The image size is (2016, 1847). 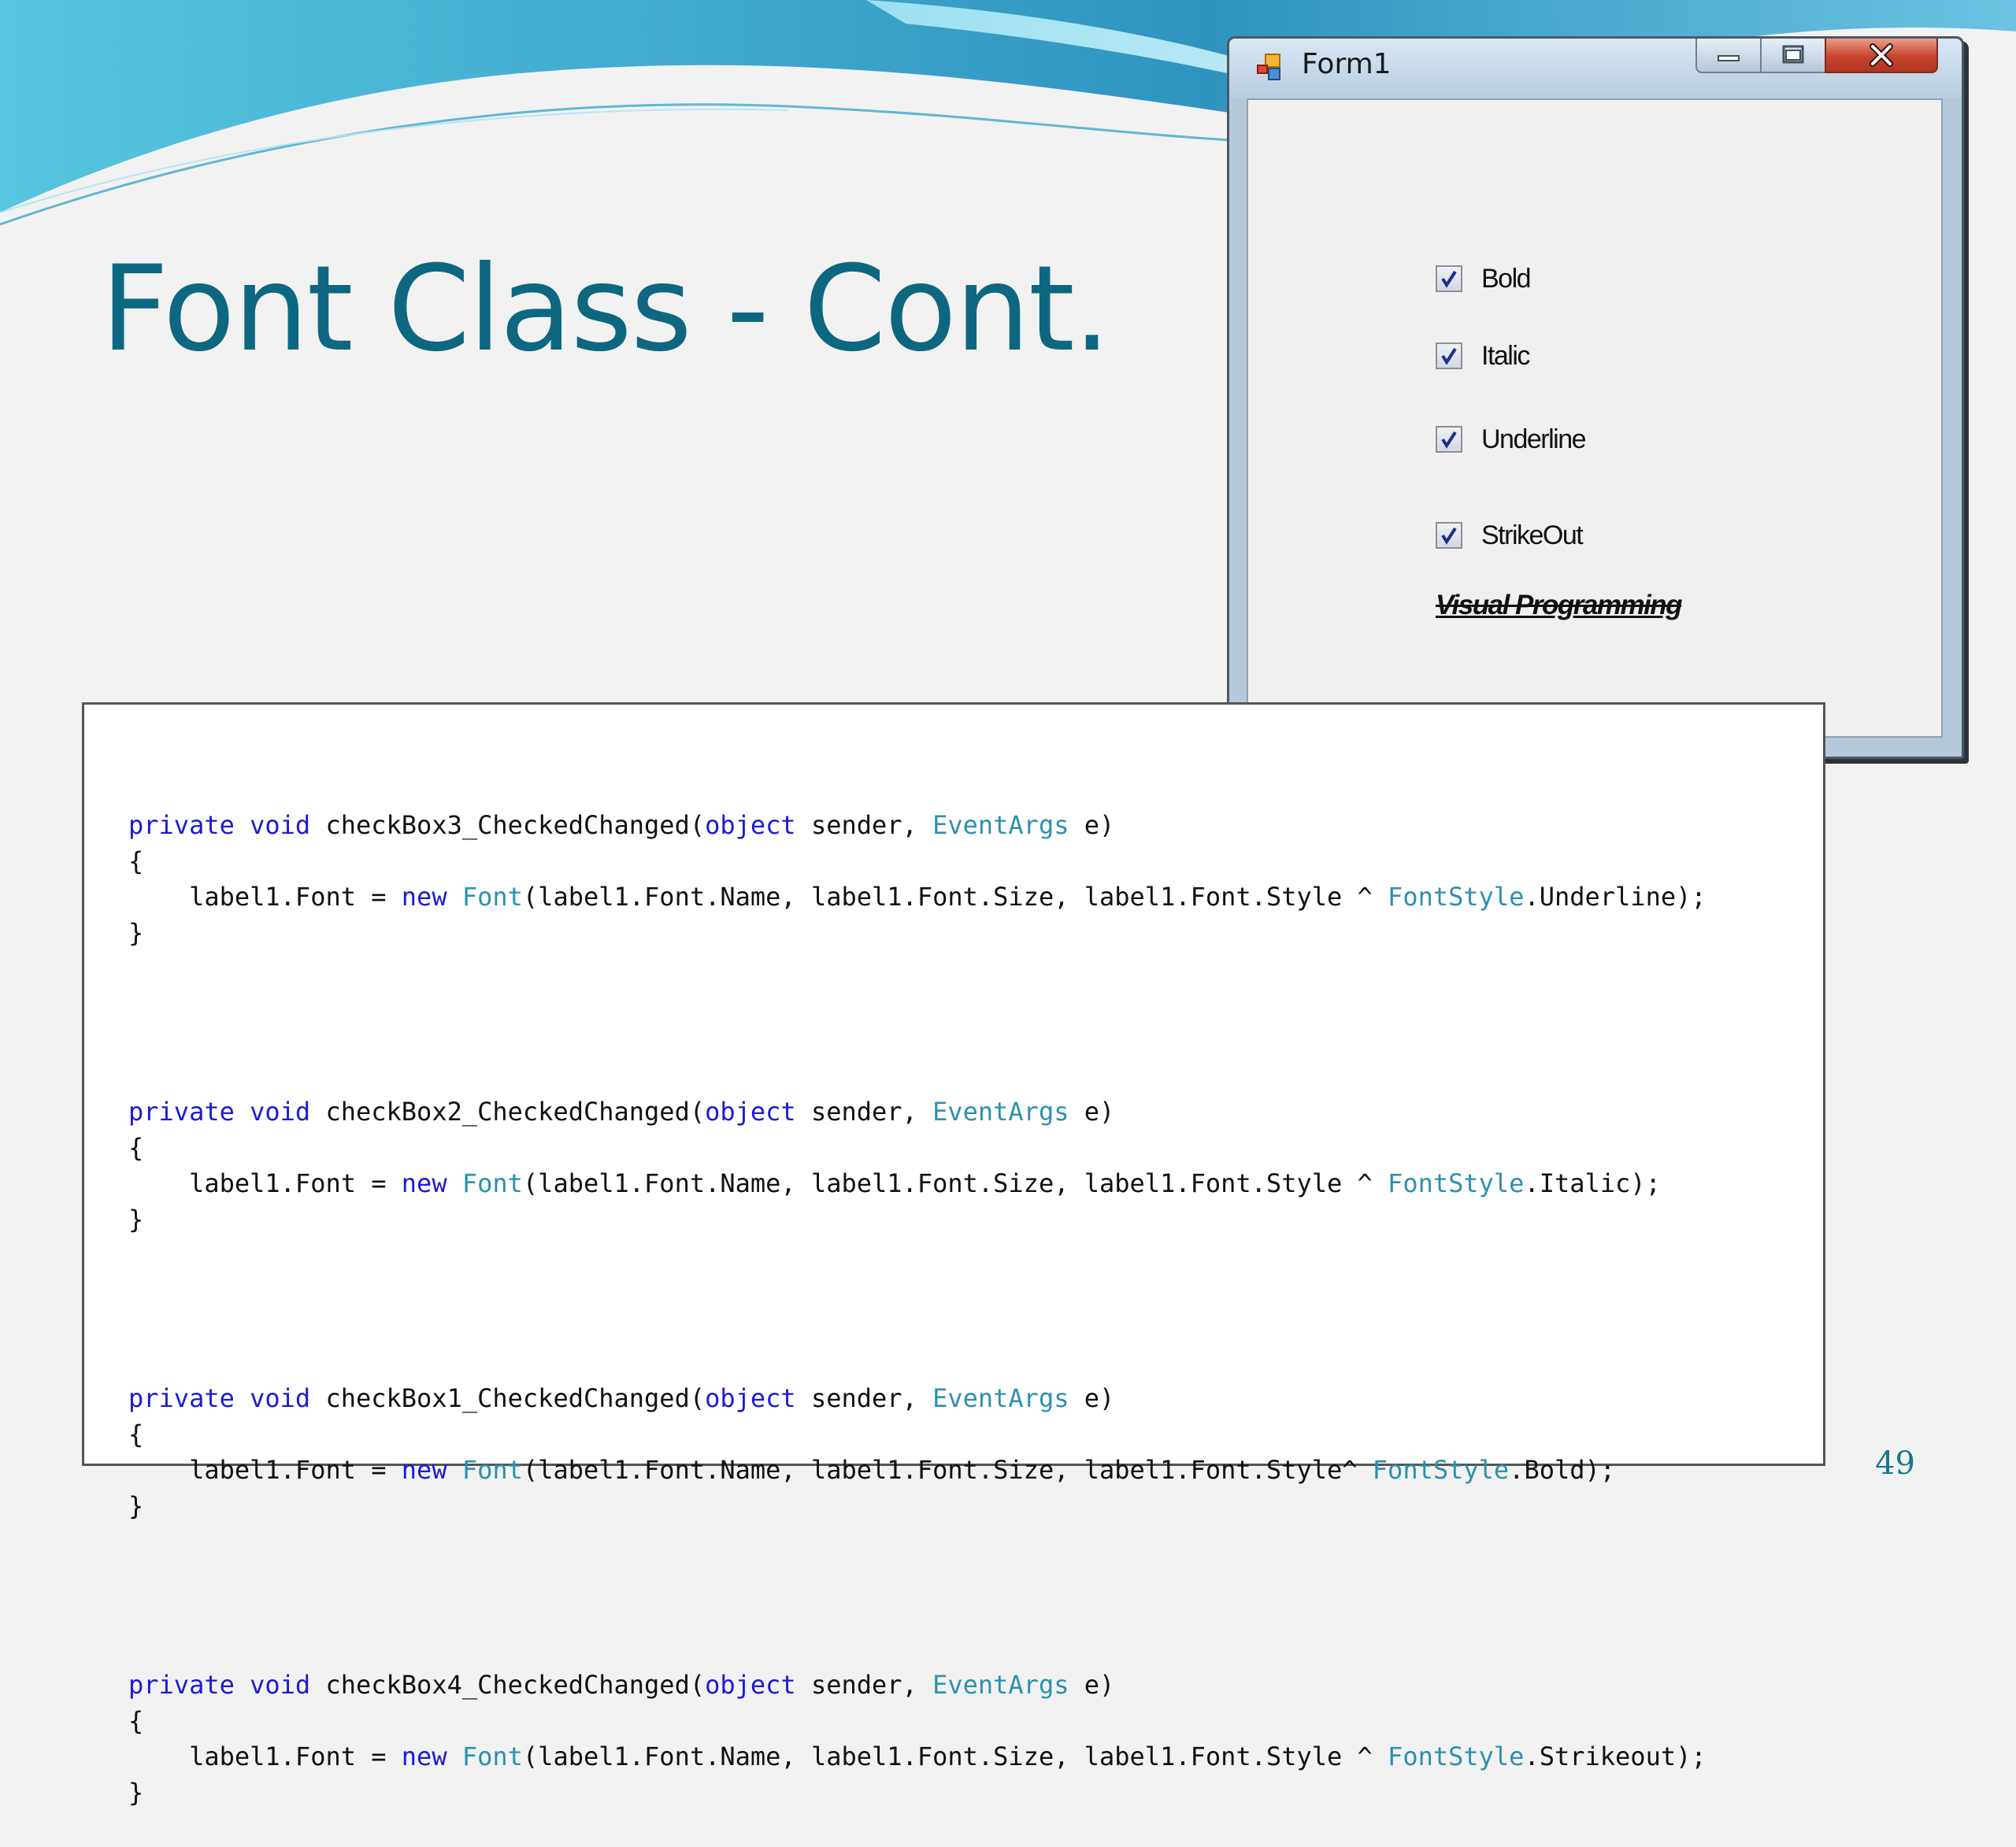 What do you see at coordinates (507, 825) in the screenshot?
I see `code-method-name: checkBox3_CheckedChanged` at bounding box center [507, 825].